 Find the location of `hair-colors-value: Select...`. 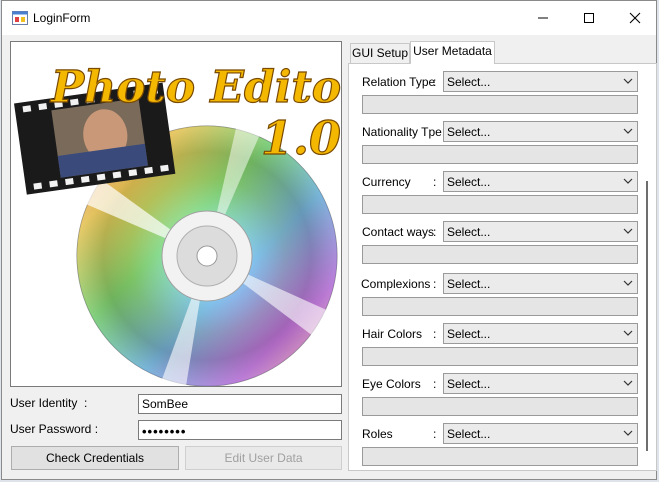

hair-colors-value: Select... is located at coordinates (469, 334).